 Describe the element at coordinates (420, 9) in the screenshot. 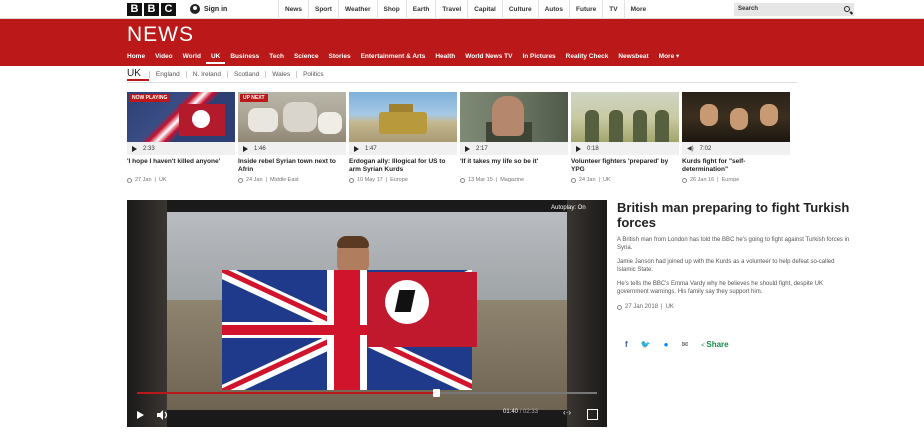

I see `topnav-earth: Earth` at that location.